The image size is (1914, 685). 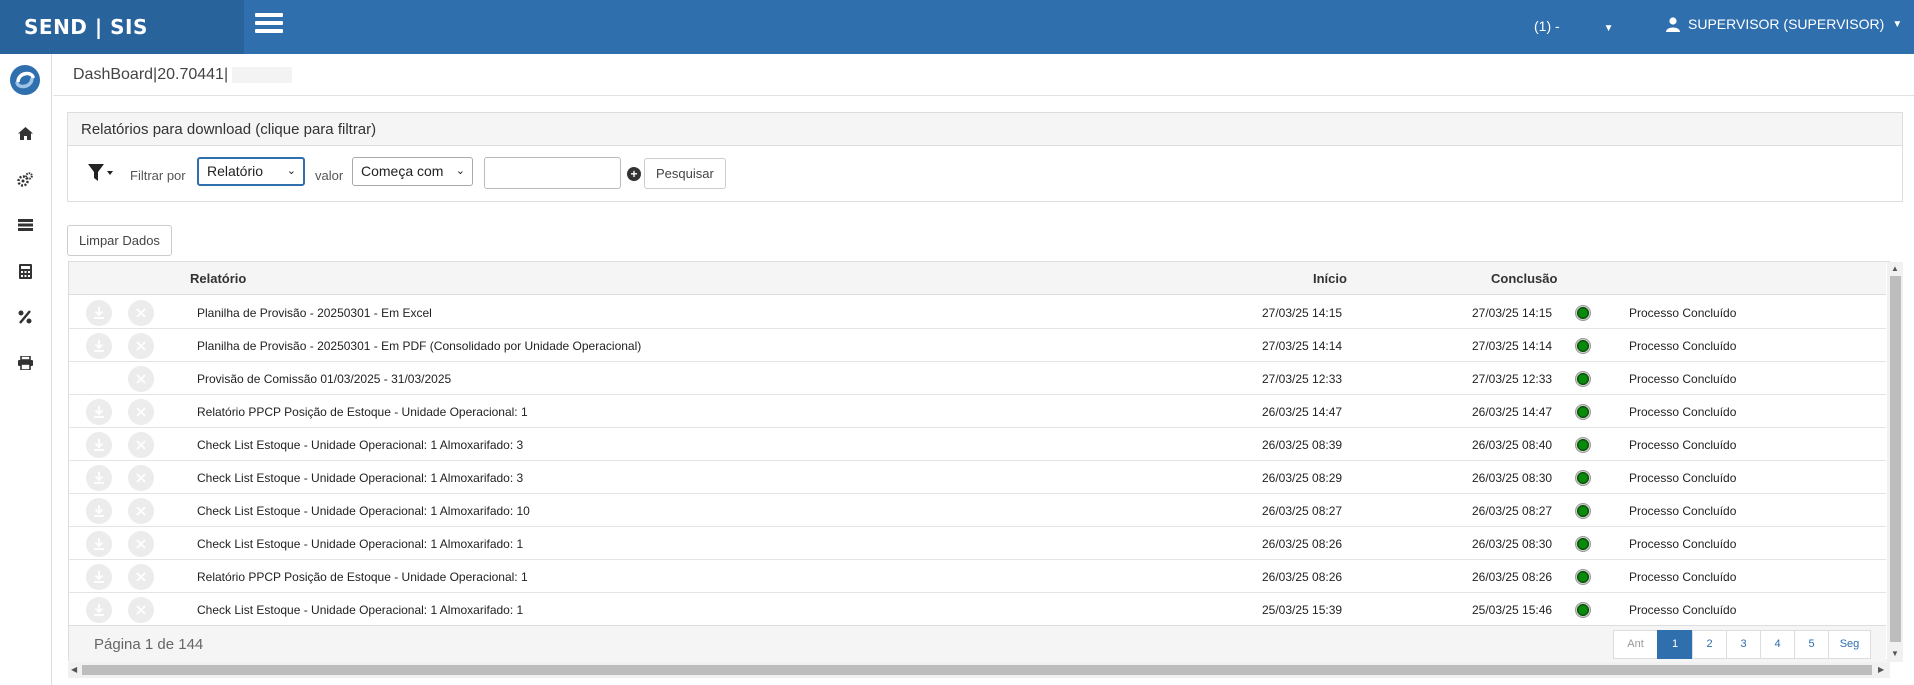 I want to click on start-time: 26/03/25 08:27, so click(x=1302, y=511).